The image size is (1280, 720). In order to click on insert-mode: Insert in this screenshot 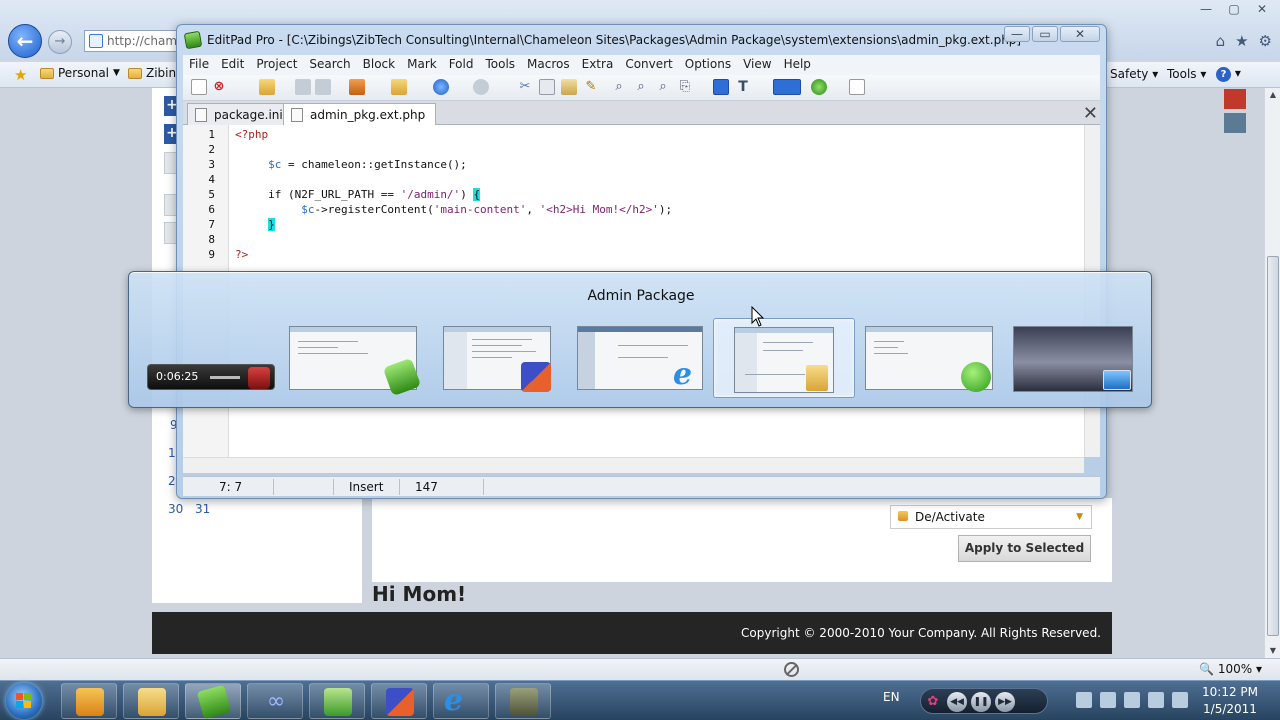, I will do `click(366, 487)`.